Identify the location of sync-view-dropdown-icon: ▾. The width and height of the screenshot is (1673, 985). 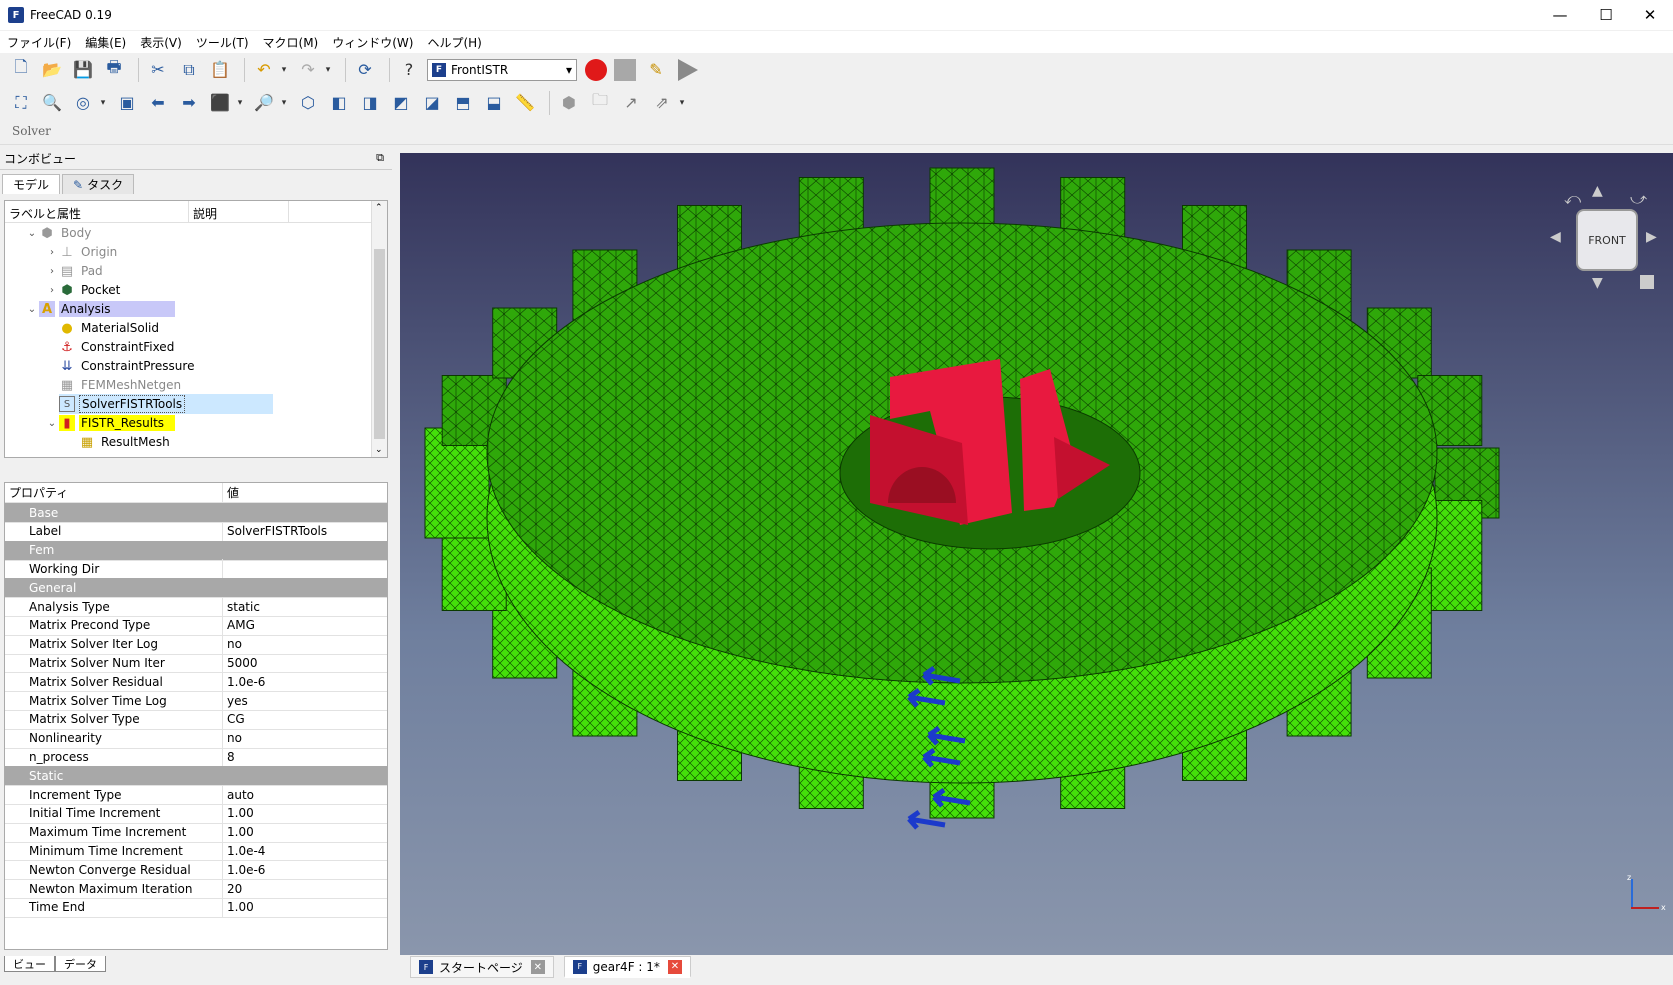
(240, 103).